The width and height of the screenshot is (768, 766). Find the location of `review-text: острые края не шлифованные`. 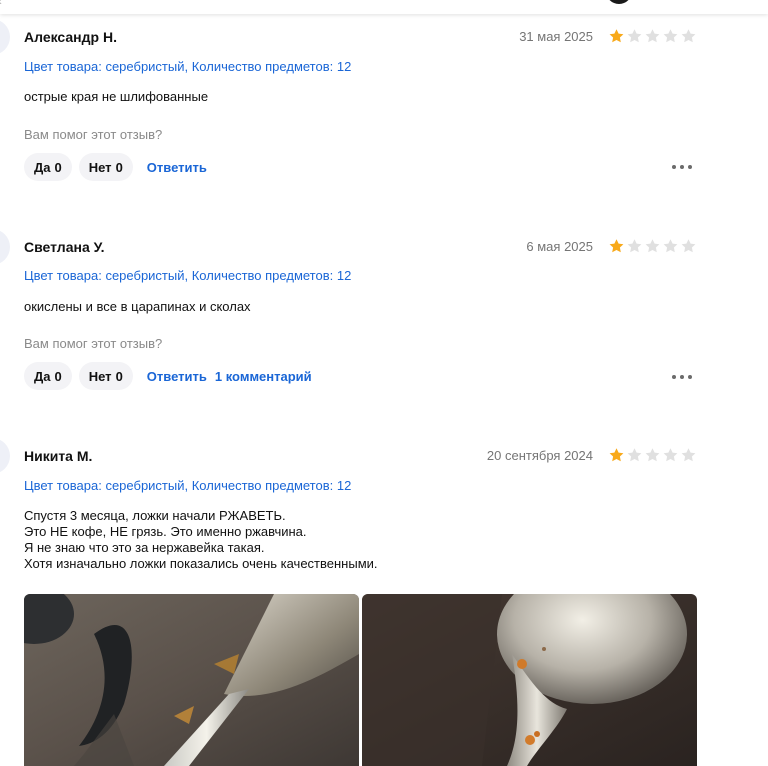

review-text: острые края не шлифованные is located at coordinates (116, 96).